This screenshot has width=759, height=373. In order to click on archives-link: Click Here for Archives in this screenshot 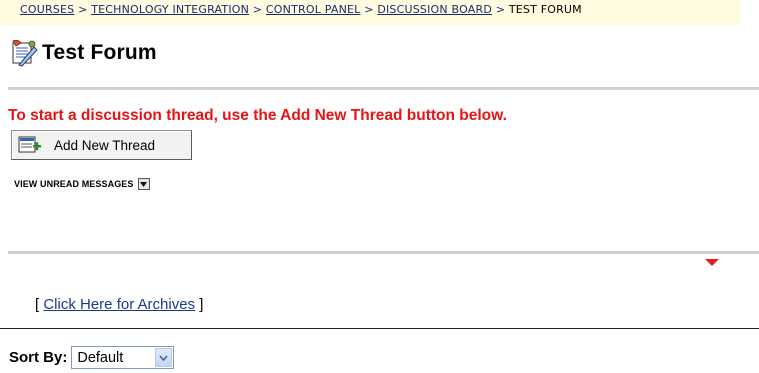, I will do `click(119, 304)`.